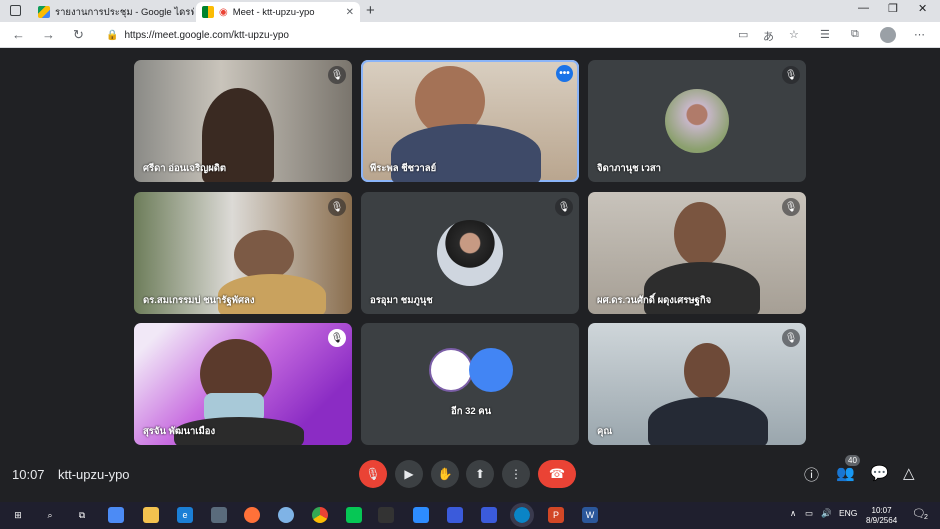 This screenshot has height=529, width=940. What do you see at coordinates (112, 35) in the screenshot?
I see `lock-icon: 🔒` at bounding box center [112, 35].